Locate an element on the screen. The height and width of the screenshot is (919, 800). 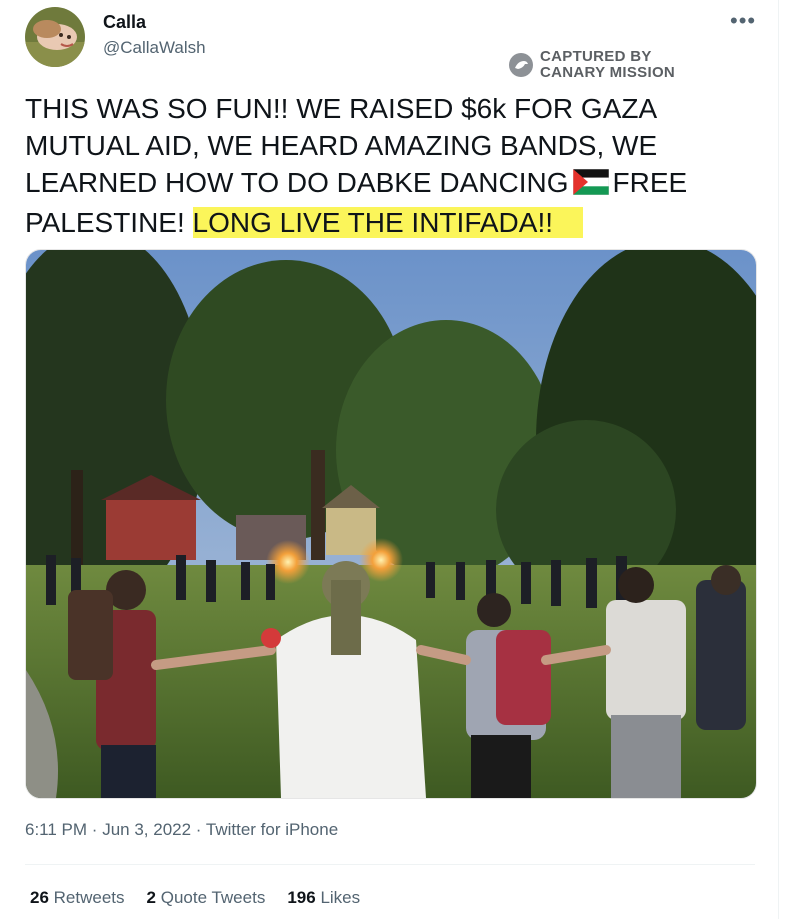
retweets-stat: 26 Retweets is located at coordinates (77, 898).